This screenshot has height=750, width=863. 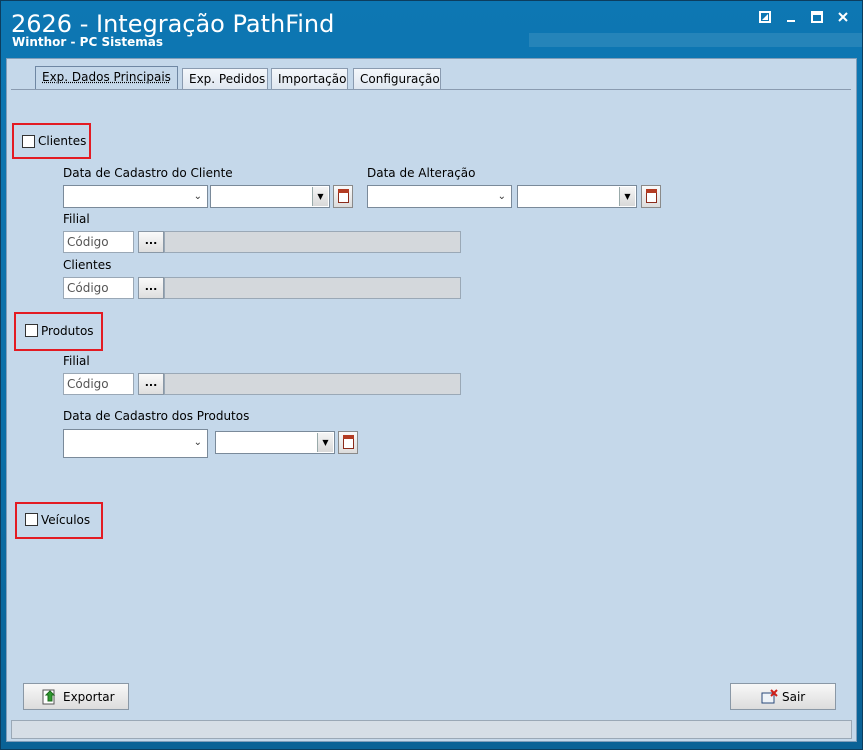 I want to click on veiculos-checkbox-label: Veículos, so click(x=66, y=520).